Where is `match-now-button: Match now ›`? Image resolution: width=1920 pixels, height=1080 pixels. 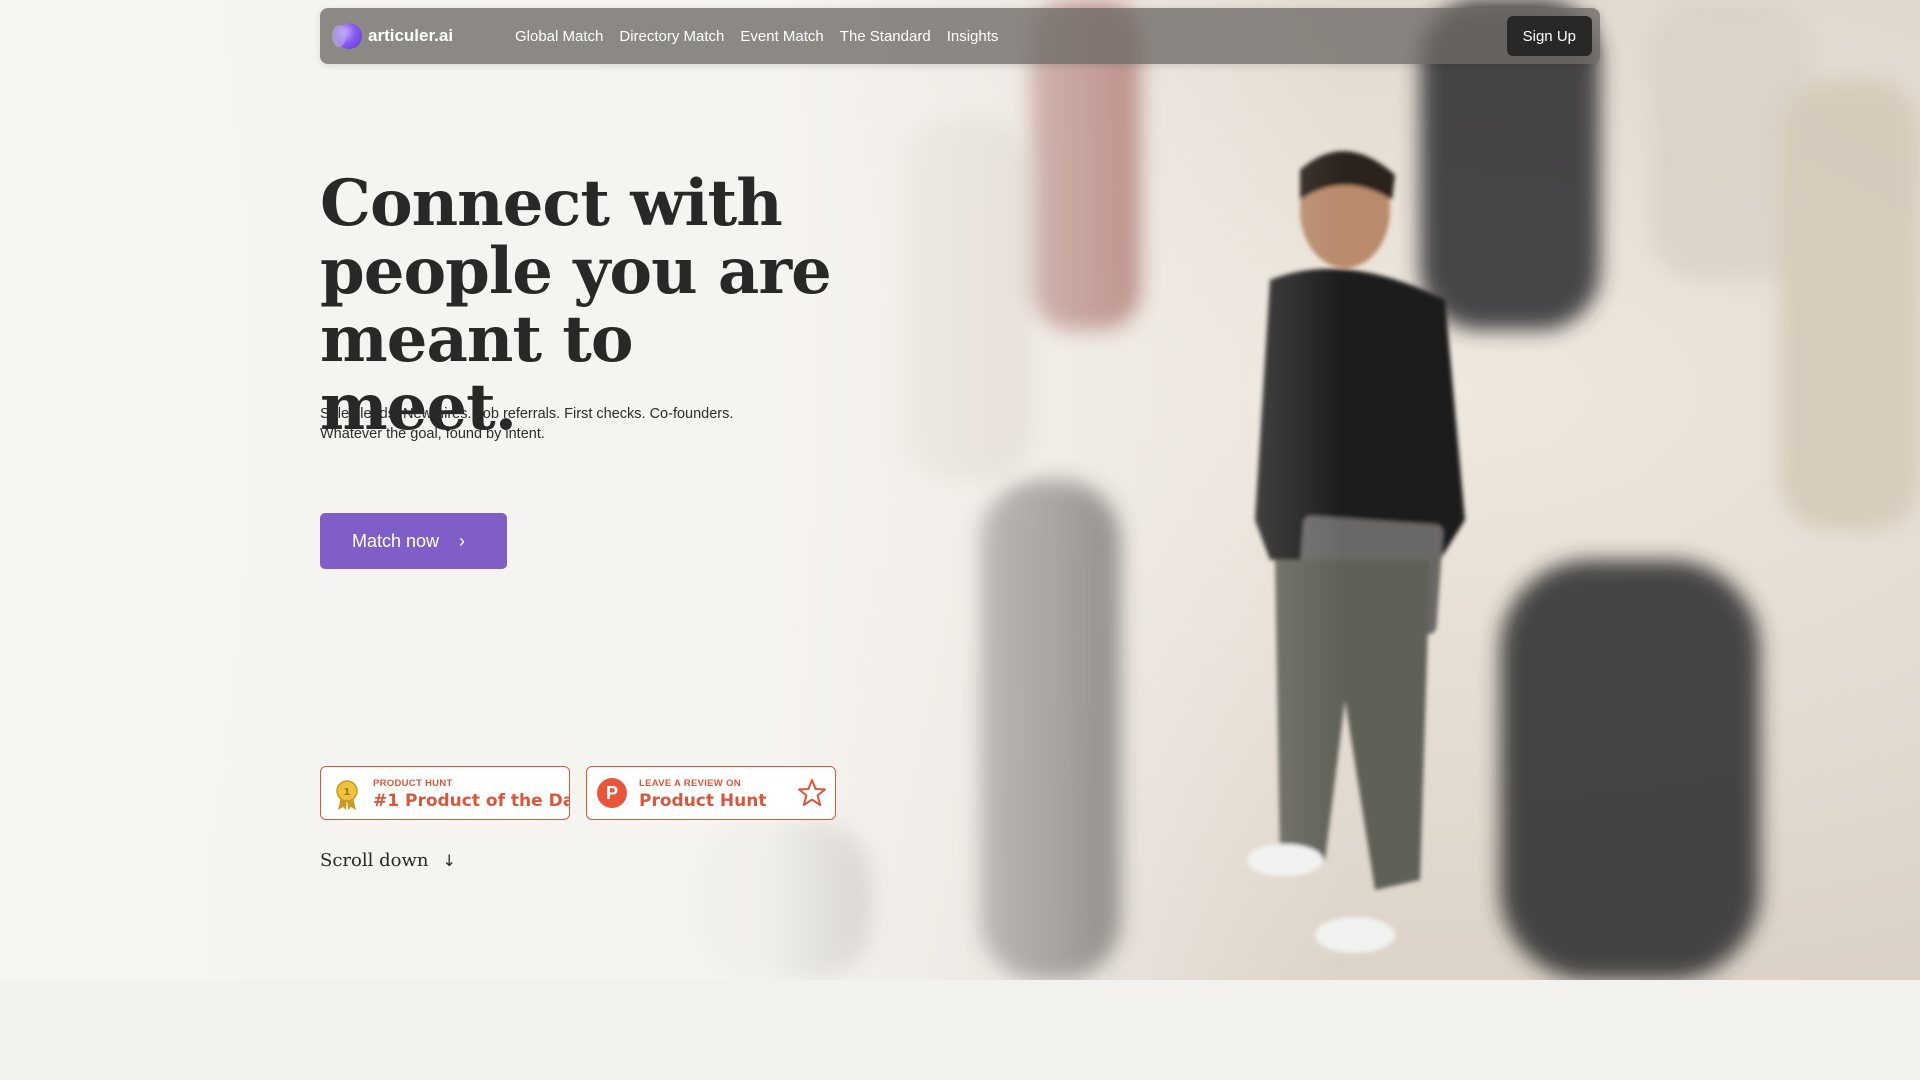 match-now-button: Match now › is located at coordinates (413, 541).